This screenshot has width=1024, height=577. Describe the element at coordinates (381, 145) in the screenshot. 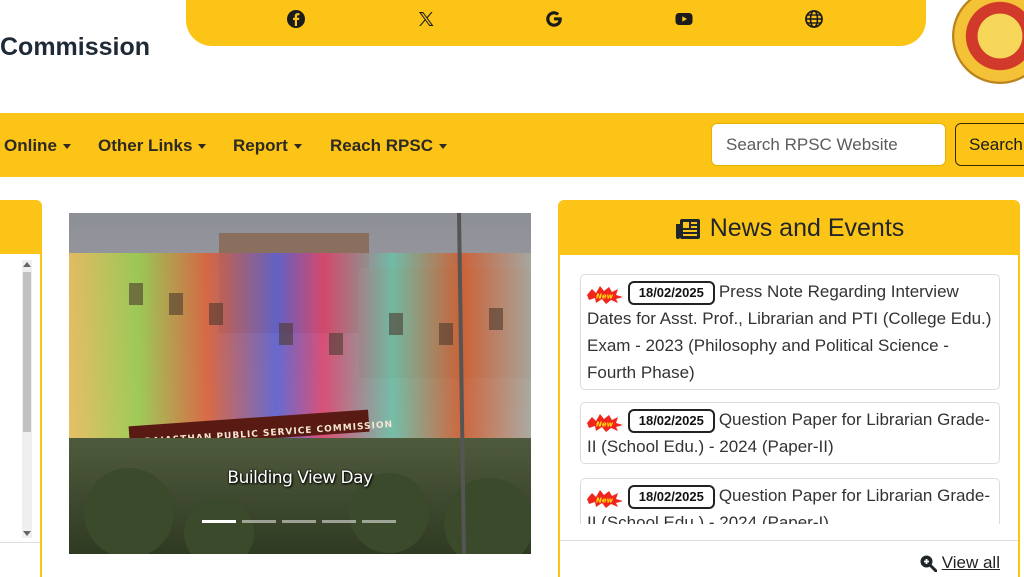

I see `nav-reach-rpsc-label: Reach RPSC` at that location.